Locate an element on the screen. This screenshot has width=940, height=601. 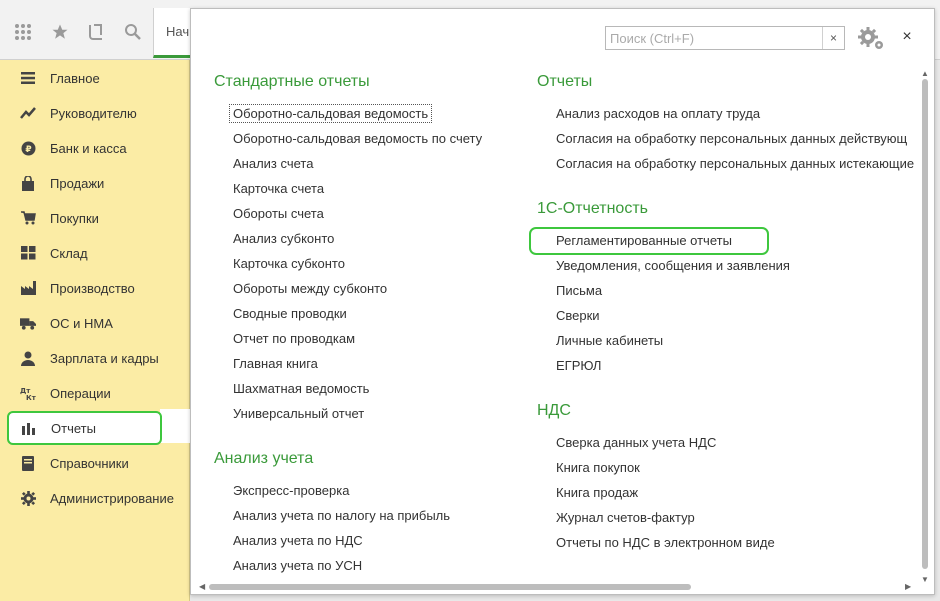
scroll-left-icon: ◀ is located at coordinates (202, 586).